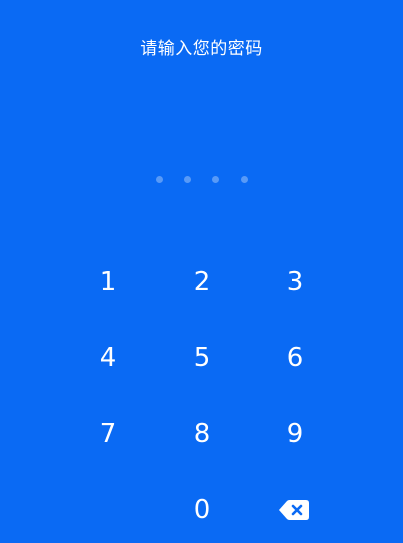 The width and height of the screenshot is (403, 543). What do you see at coordinates (108, 358) in the screenshot?
I see `key-4: 4` at bounding box center [108, 358].